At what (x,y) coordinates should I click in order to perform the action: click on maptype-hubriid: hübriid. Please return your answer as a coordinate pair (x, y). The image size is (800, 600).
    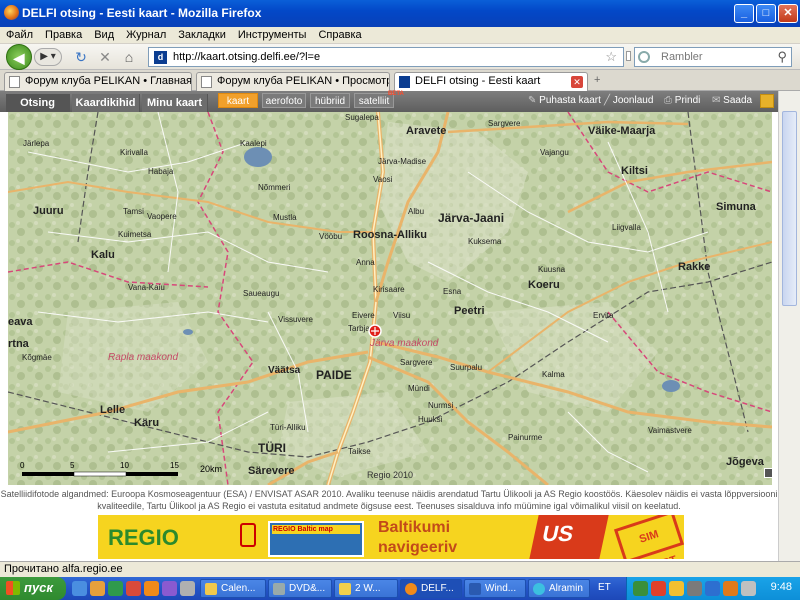
    Looking at the image, I should click on (330, 100).